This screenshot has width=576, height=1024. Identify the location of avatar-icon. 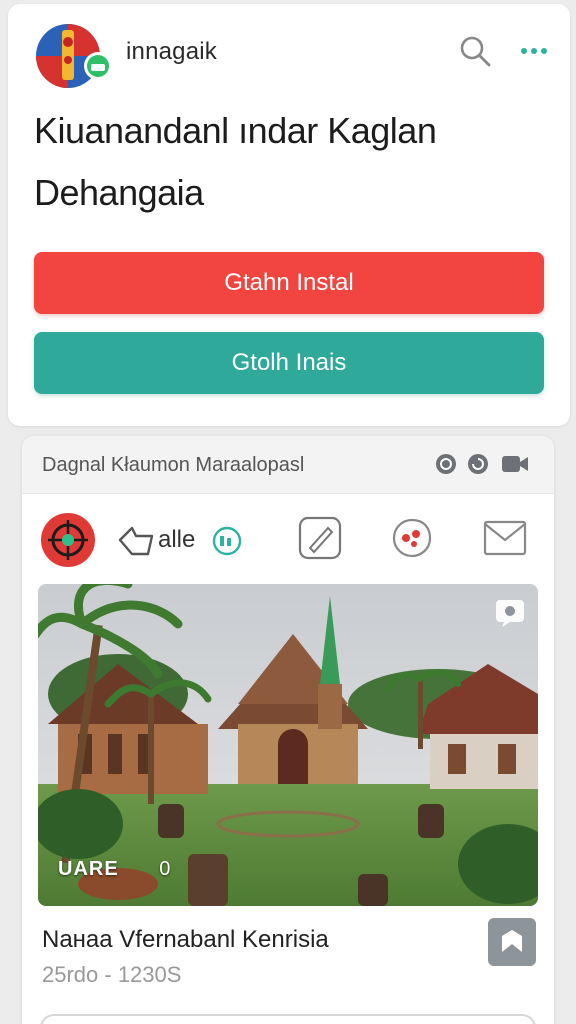
(68, 542).